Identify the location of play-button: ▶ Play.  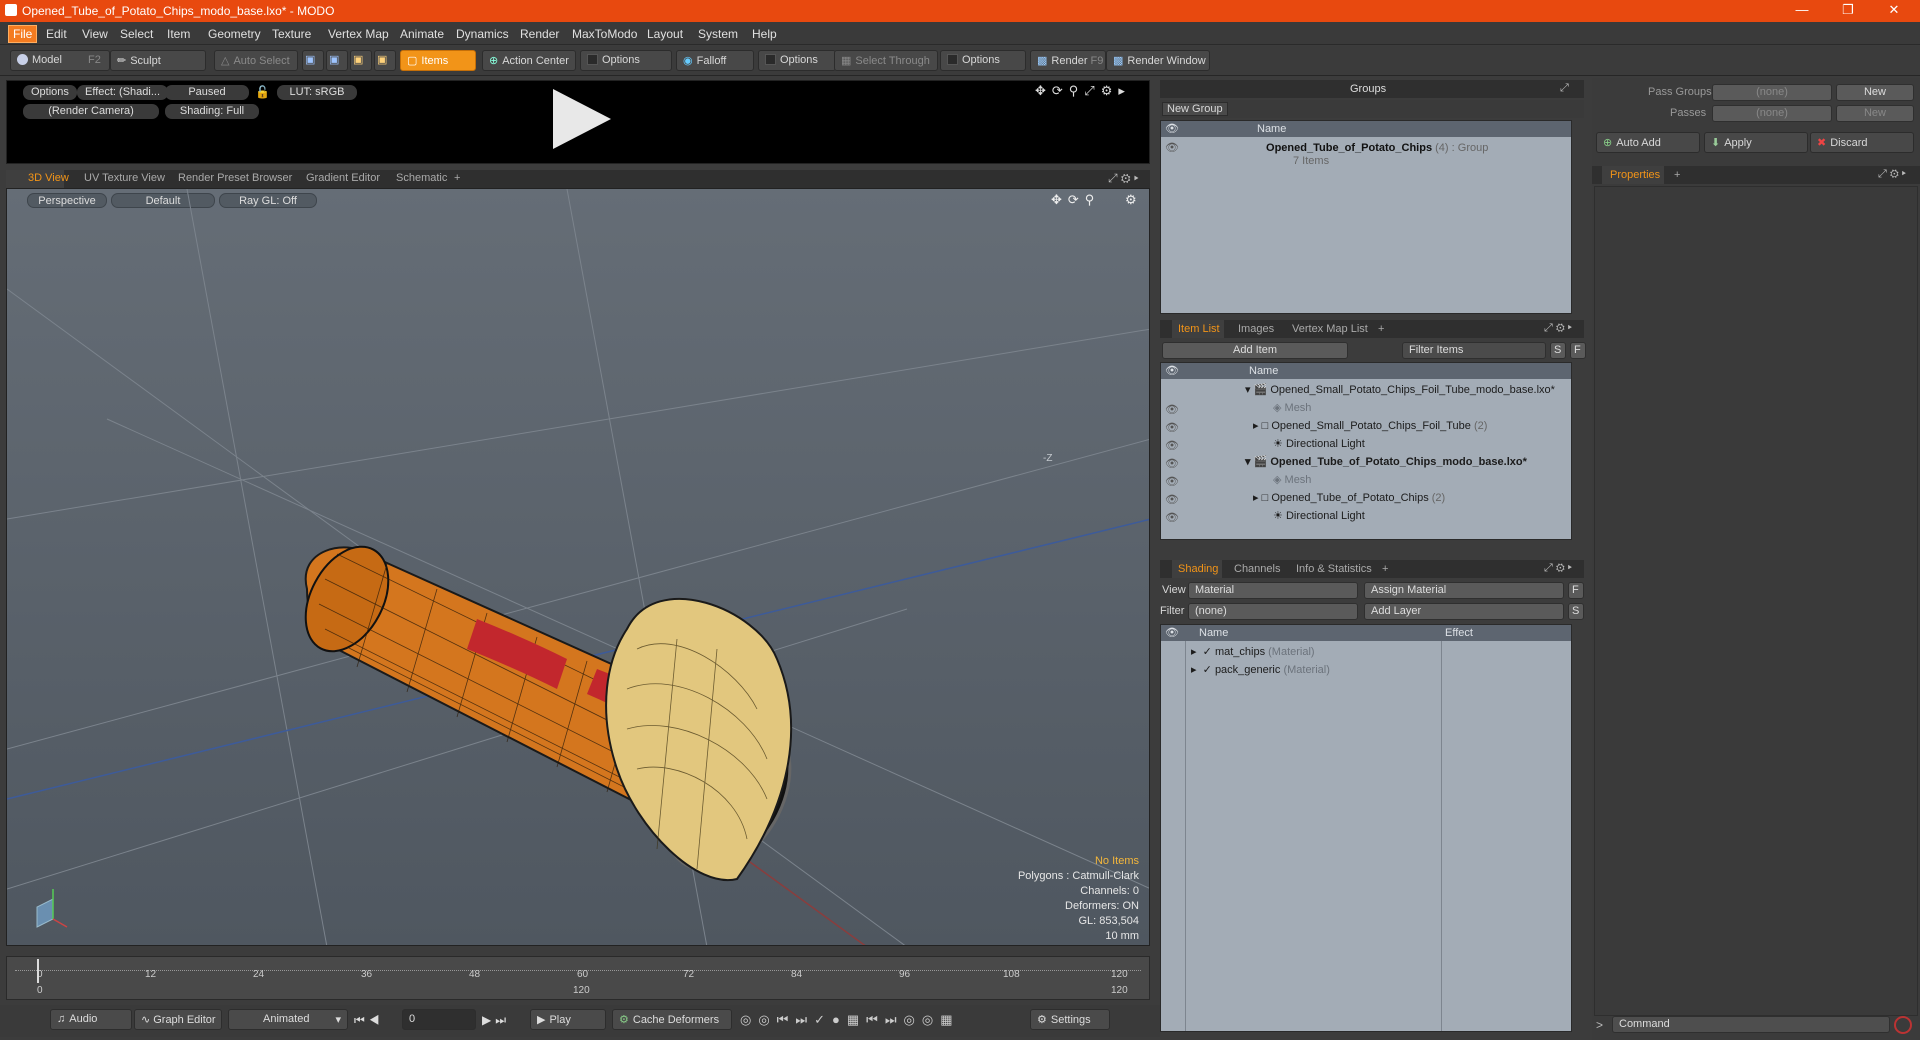
(568, 1019).